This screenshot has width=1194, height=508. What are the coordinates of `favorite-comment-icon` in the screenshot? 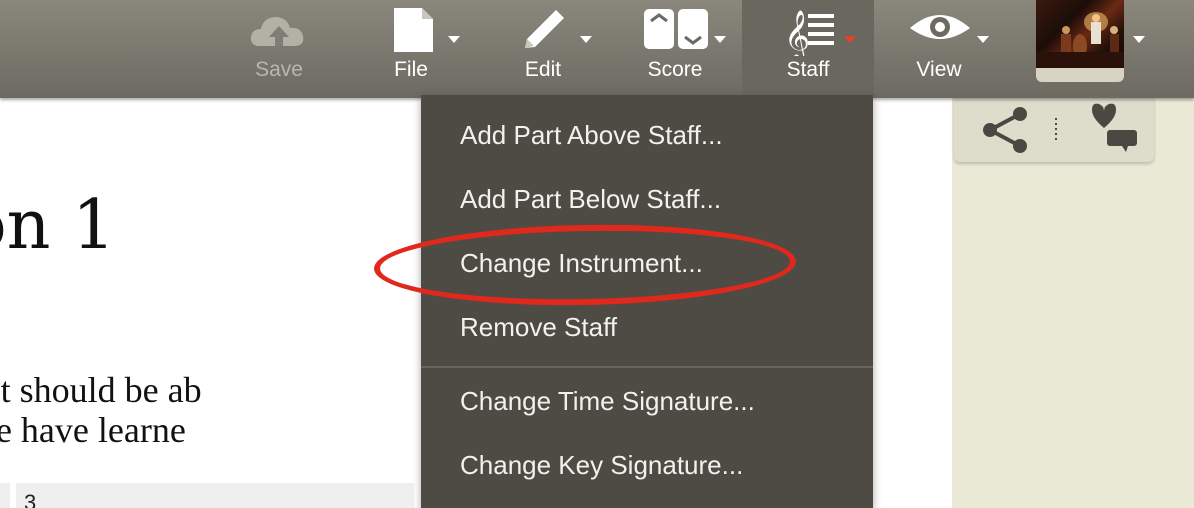 It's located at (1114, 127).